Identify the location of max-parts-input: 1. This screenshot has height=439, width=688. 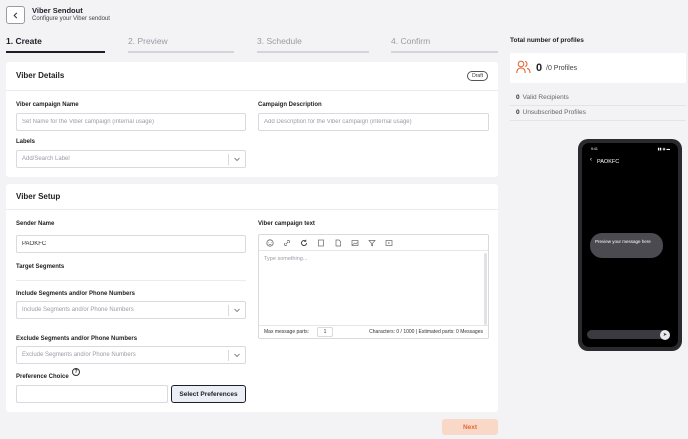
(325, 332).